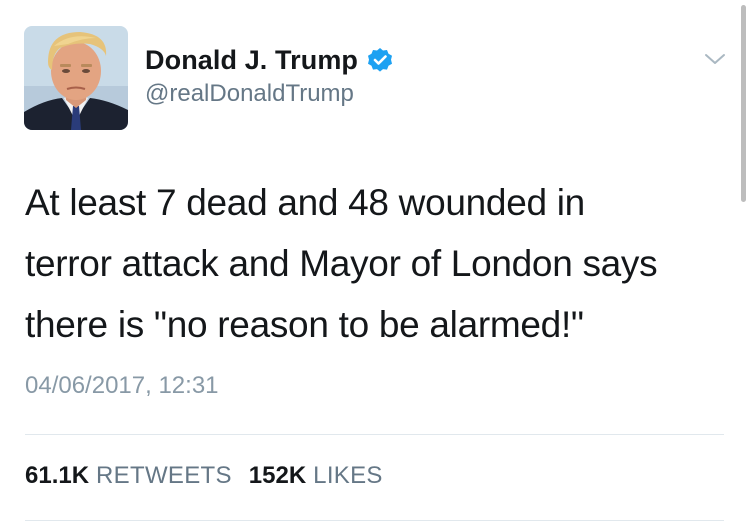  What do you see at coordinates (57, 475) in the screenshot?
I see `retweets-count: 61.1K` at bounding box center [57, 475].